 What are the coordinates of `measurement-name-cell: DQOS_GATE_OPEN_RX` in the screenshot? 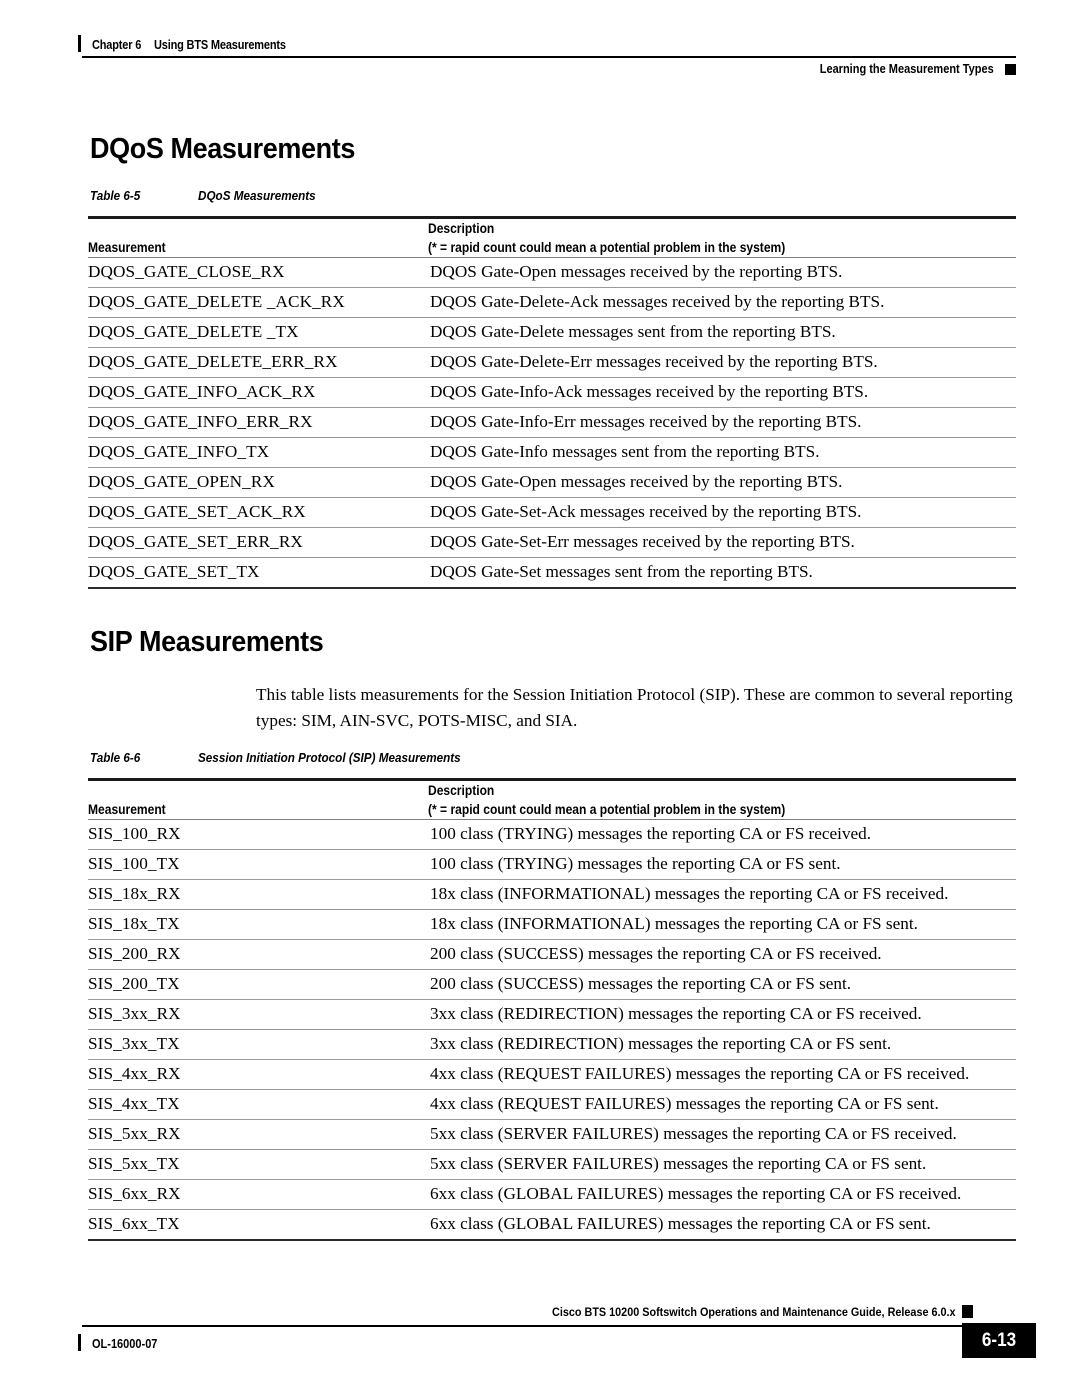 It's located at (181, 481).